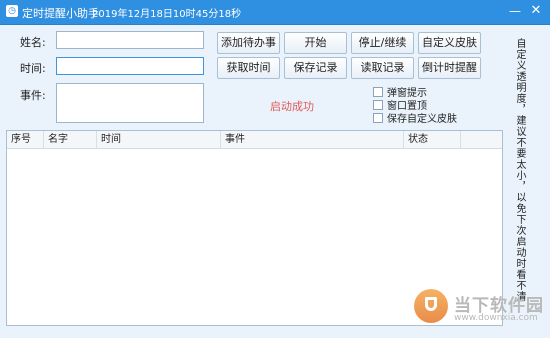 The image size is (550, 338). Describe the element at coordinates (449, 43) in the screenshot. I see `custom-skin-button: 自定义皮肤` at that location.